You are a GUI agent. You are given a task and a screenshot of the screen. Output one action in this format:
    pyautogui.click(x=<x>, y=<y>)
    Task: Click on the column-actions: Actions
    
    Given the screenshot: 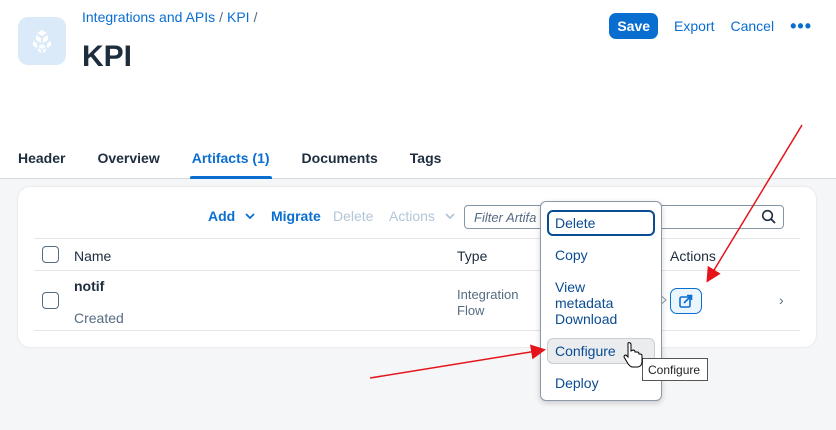 What is the action you would take?
    pyautogui.click(x=693, y=256)
    